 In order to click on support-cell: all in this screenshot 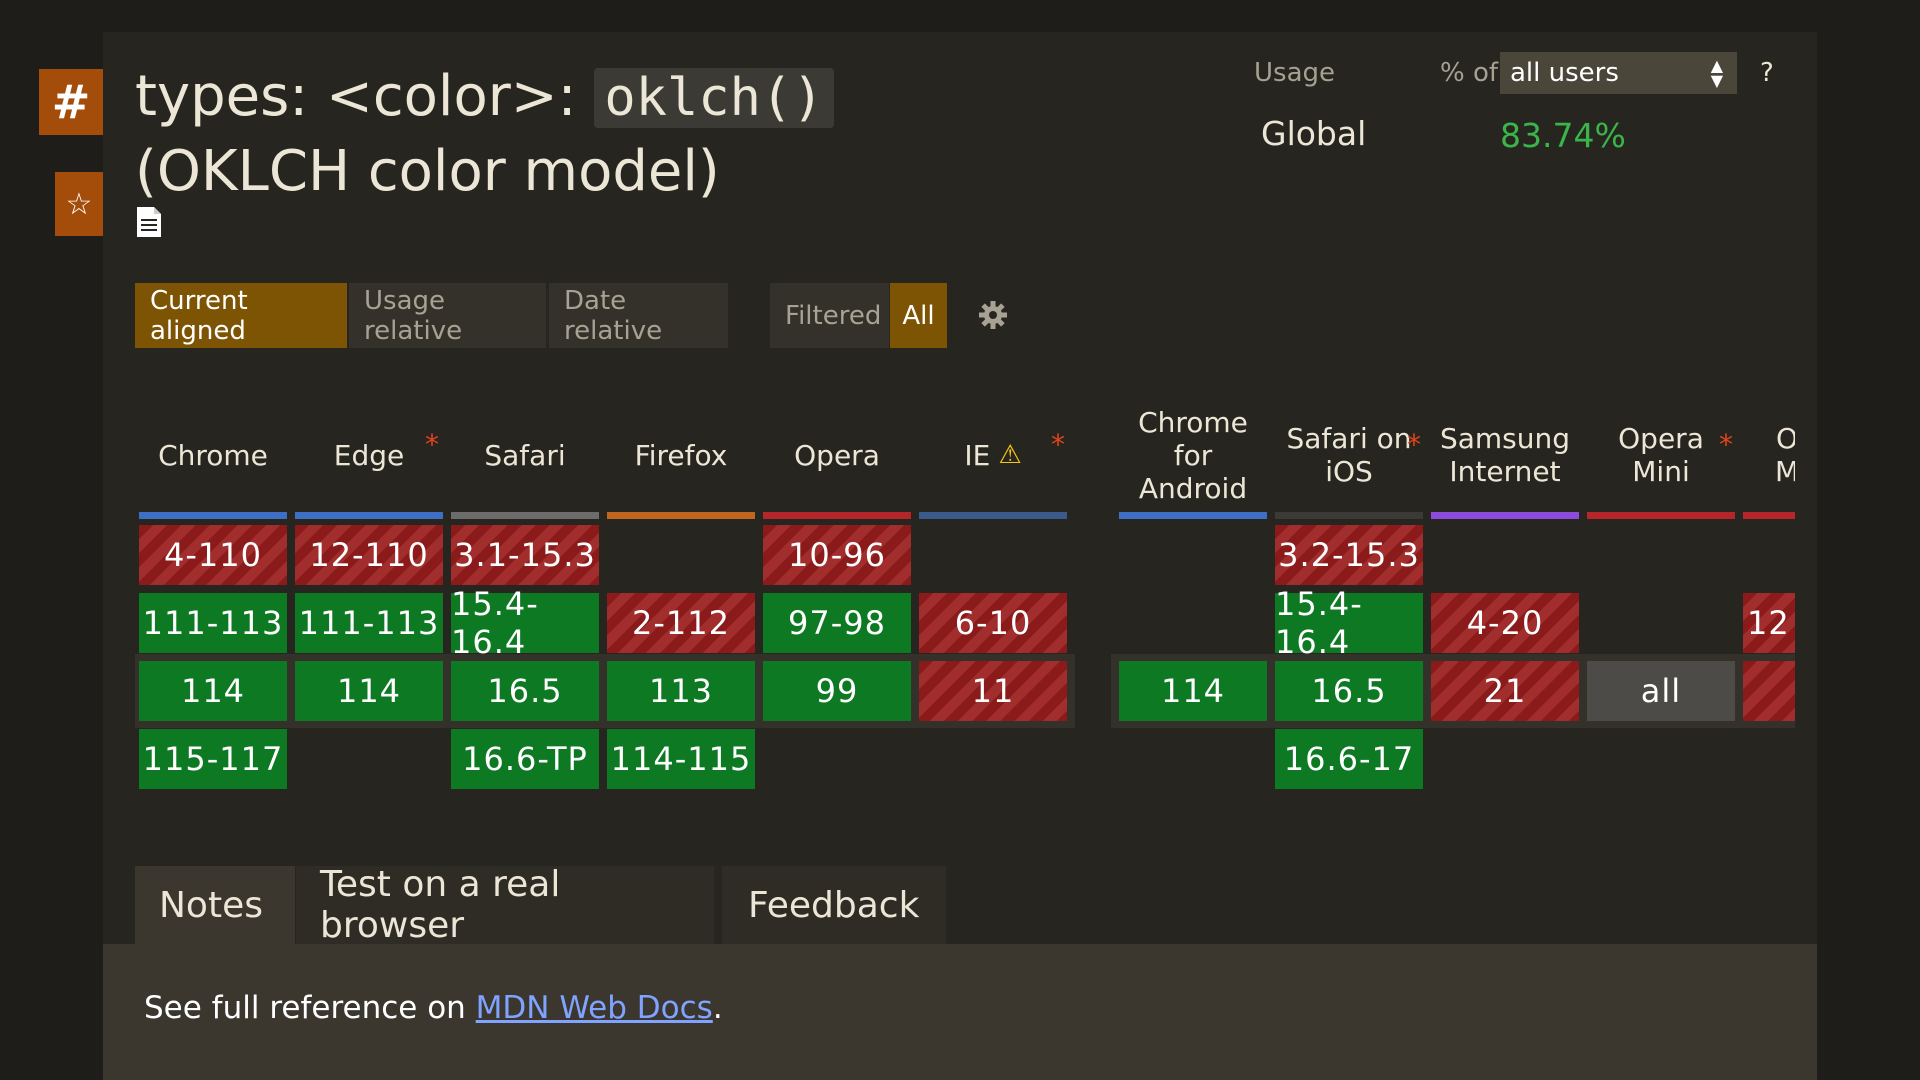, I will do `click(1661, 691)`.